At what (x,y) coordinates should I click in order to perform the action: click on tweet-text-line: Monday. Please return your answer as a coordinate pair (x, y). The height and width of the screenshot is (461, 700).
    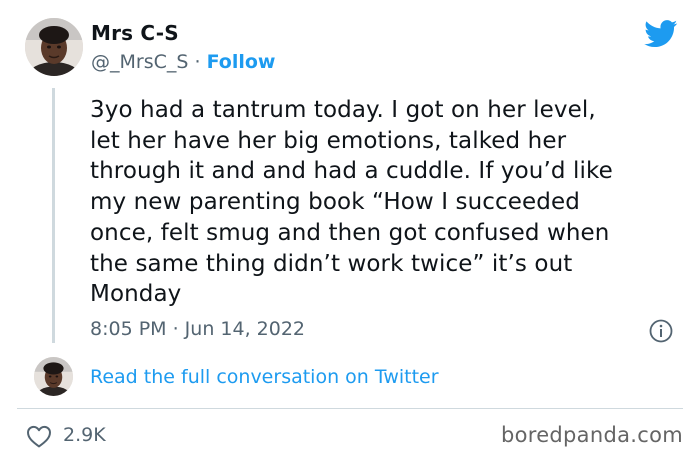
    Looking at the image, I should click on (136, 294).